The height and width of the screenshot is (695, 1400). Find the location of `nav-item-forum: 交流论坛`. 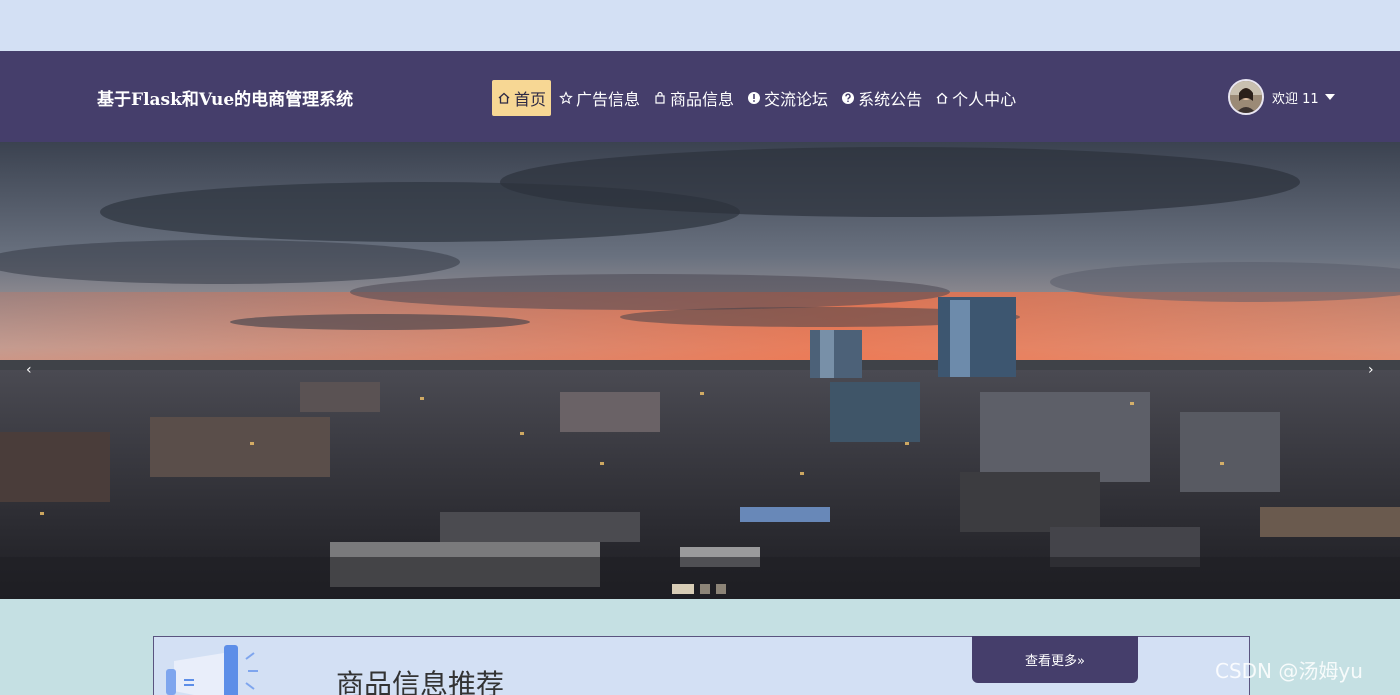

nav-item-forum: 交流论坛 is located at coordinates (787, 98).